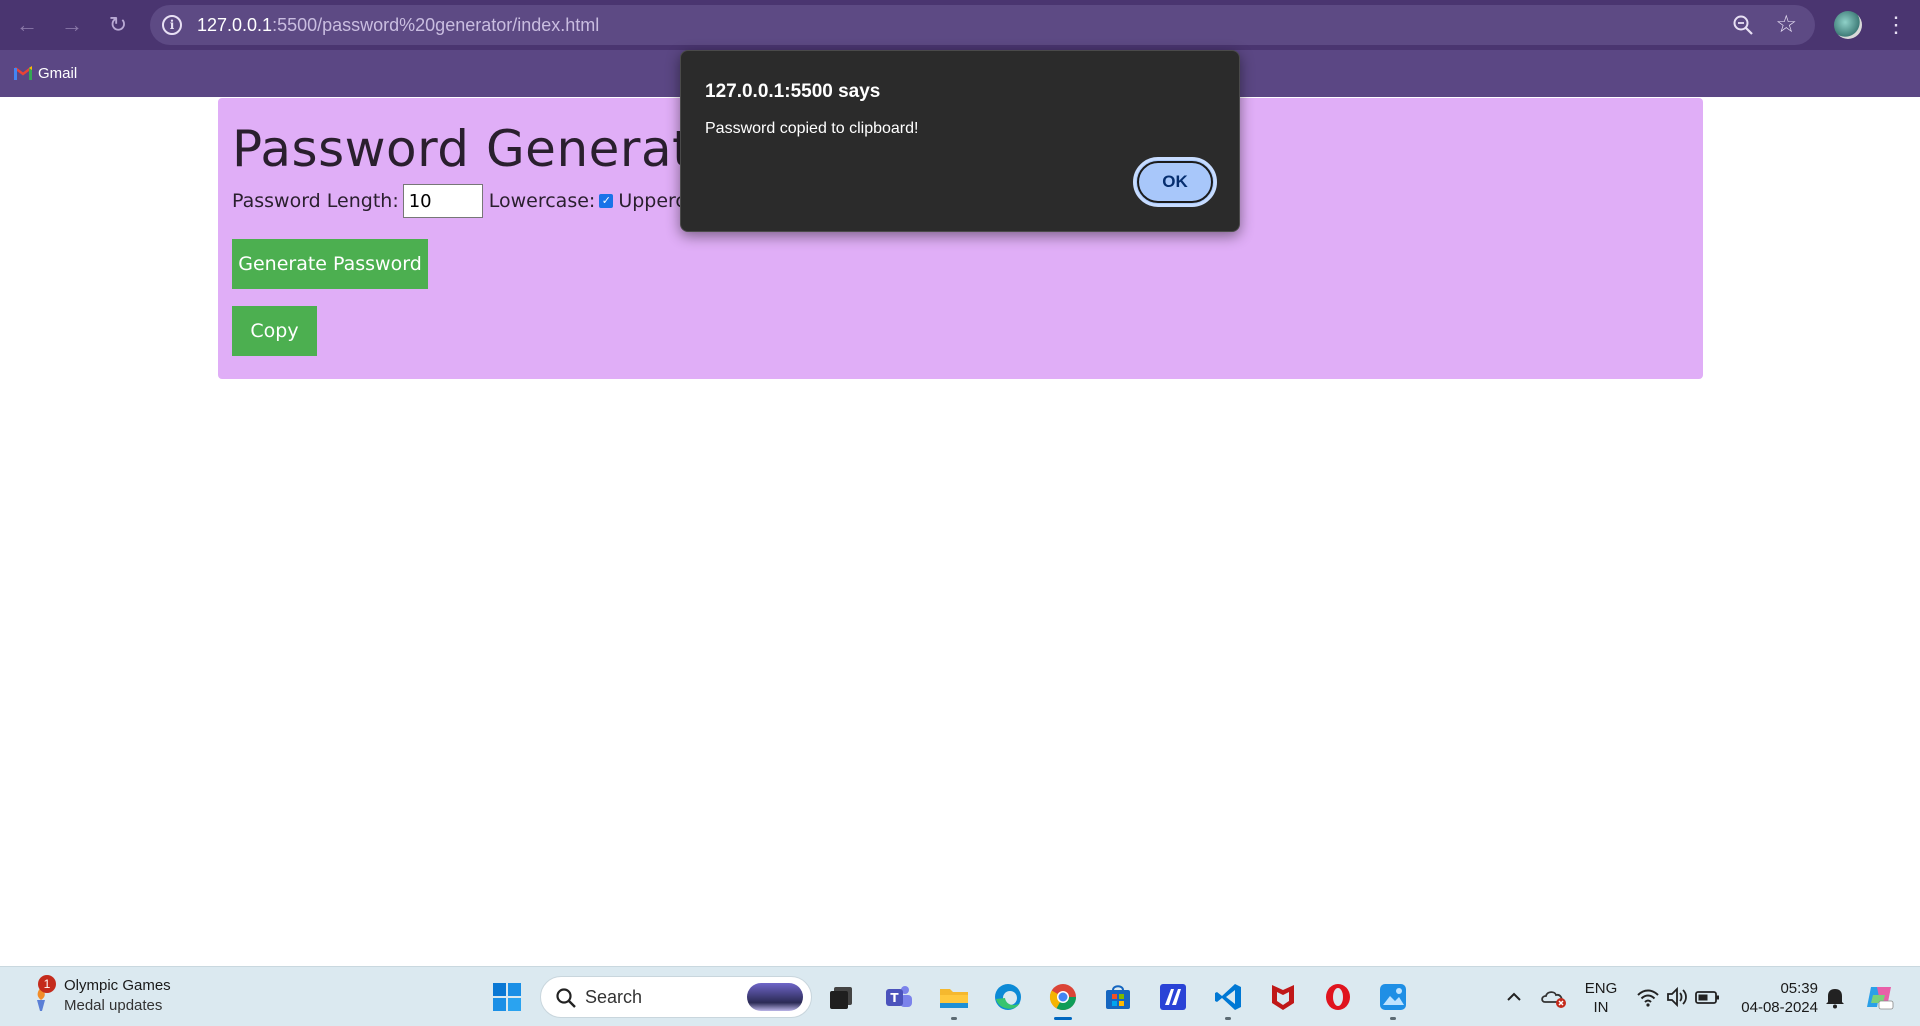  I want to click on lowercase-checkbox: ✓, so click(606, 201).